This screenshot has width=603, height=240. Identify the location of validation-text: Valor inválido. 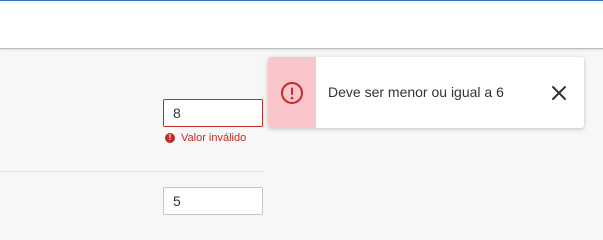
(214, 138).